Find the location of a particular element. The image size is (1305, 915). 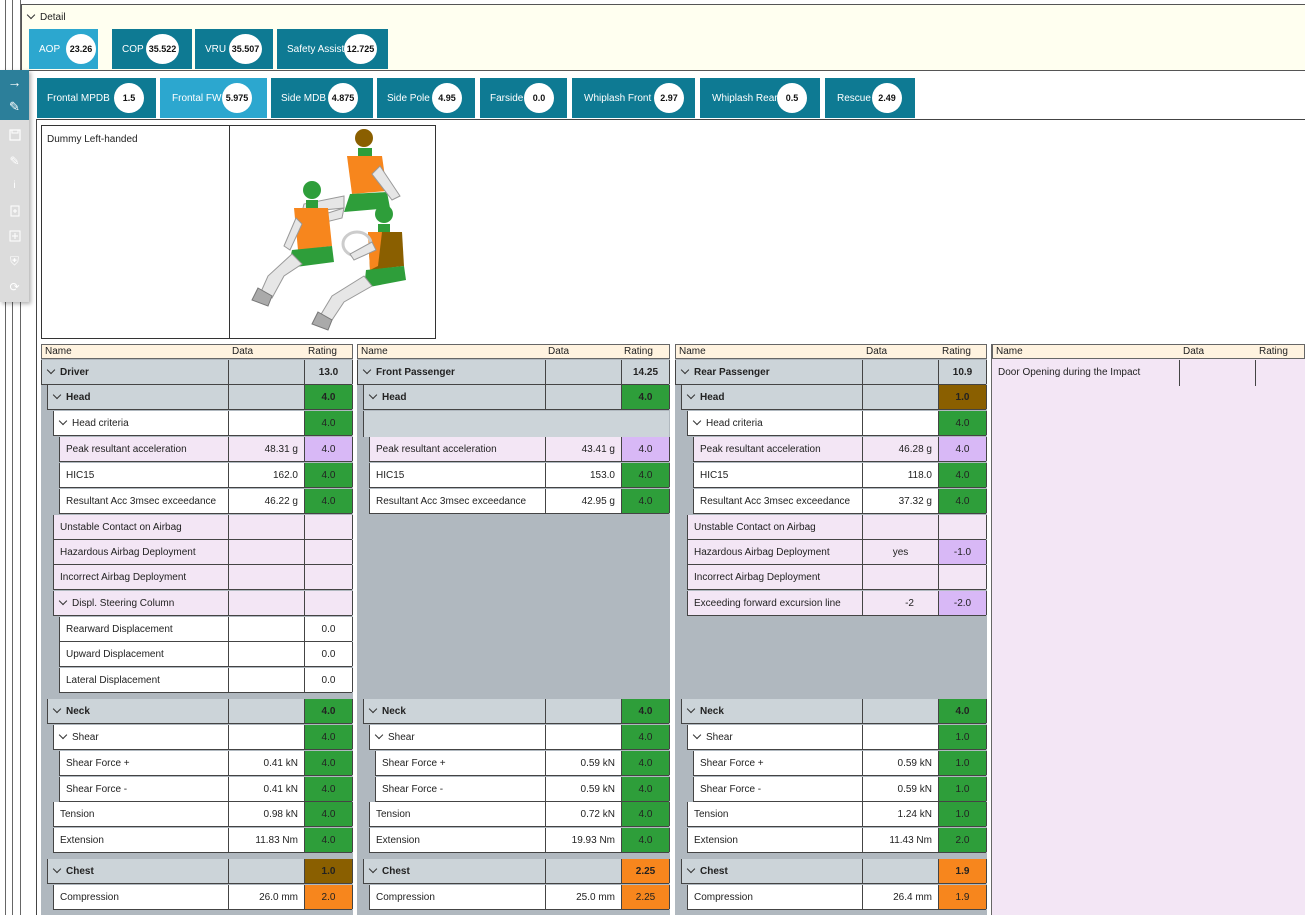

table-row: Hazardous Airbag Deployment is located at coordinates (203, 552).